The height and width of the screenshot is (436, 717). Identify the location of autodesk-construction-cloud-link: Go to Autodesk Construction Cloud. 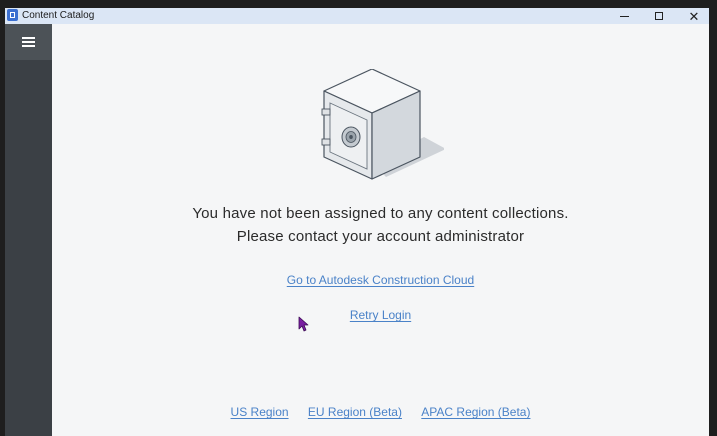
(380, 280).